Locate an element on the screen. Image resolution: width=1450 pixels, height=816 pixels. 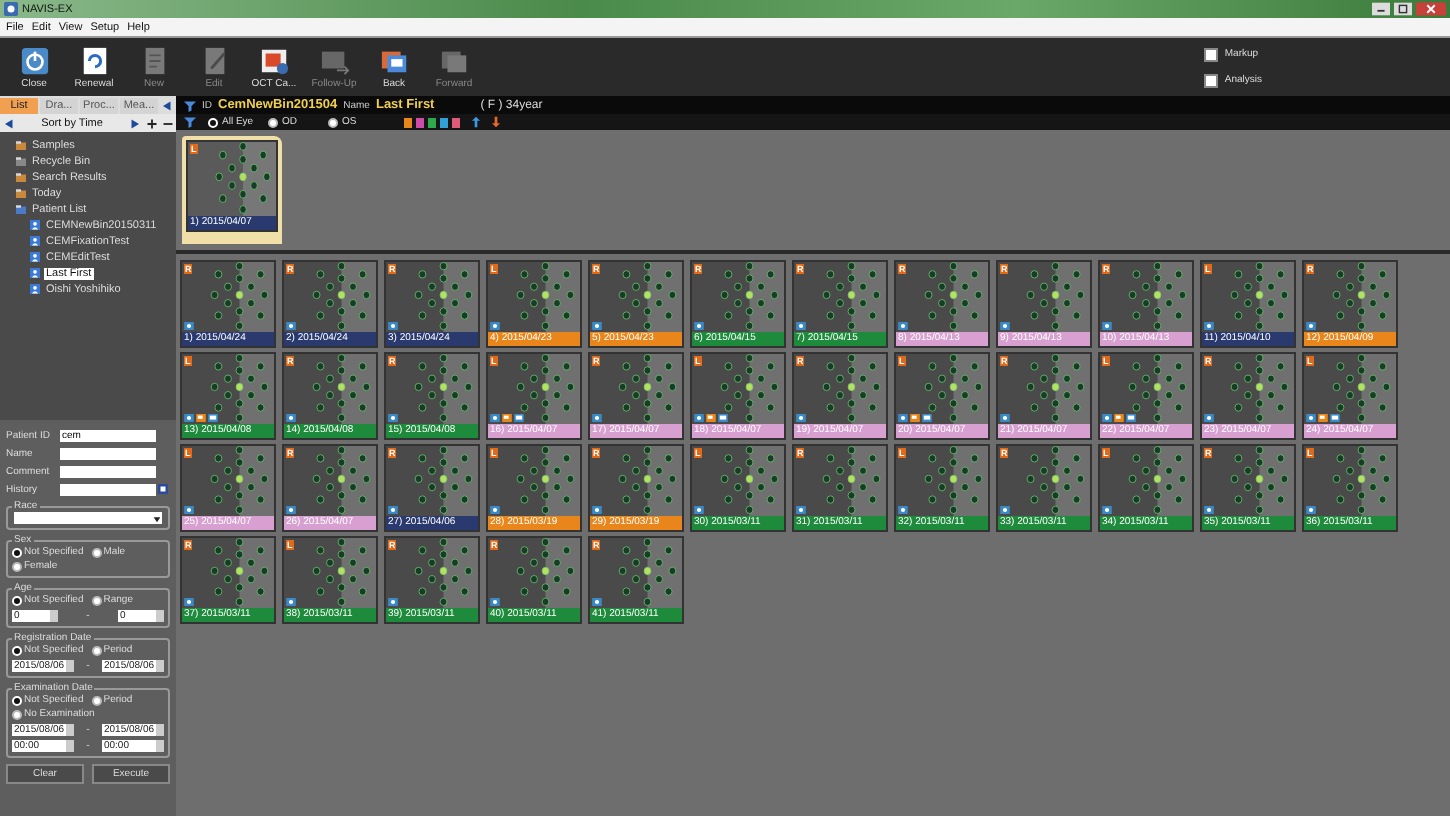
power-icon is located at coordinates (34, 60).